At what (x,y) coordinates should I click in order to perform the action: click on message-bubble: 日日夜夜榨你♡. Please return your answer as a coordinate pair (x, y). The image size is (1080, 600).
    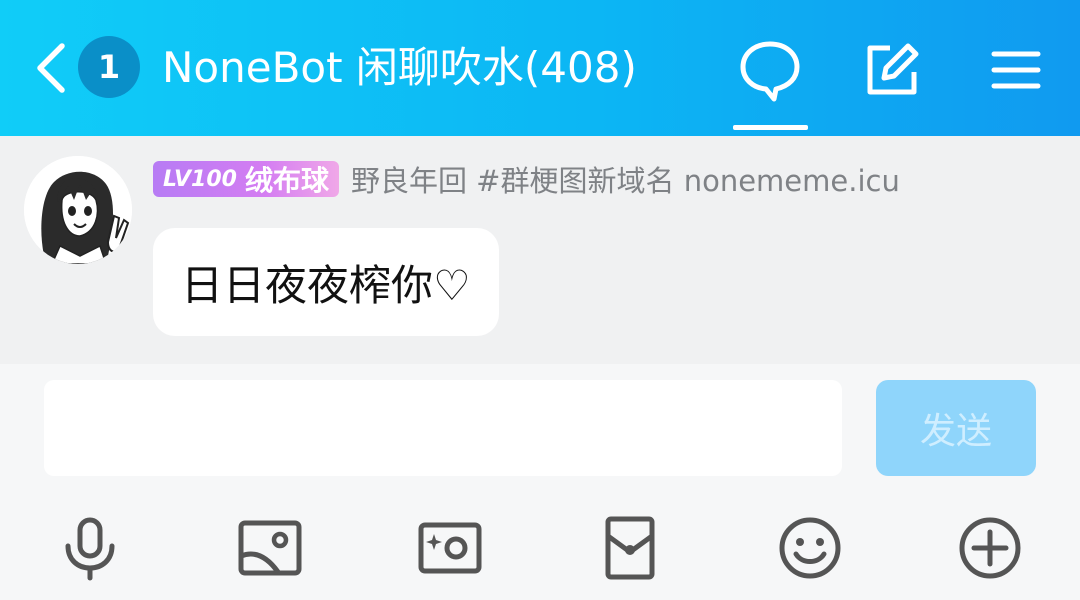
    Looking at the image, I should click on (326, 282).